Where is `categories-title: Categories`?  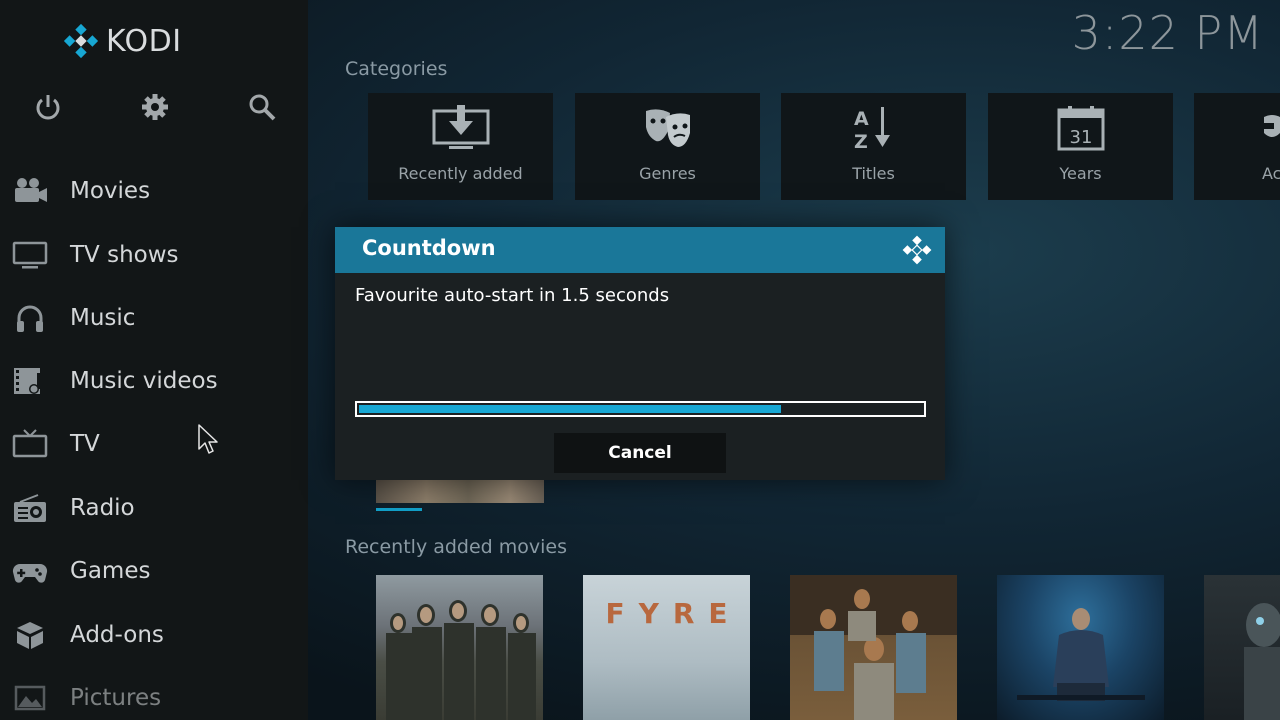 categories-title: Categories is located at coordinates (396, 69).